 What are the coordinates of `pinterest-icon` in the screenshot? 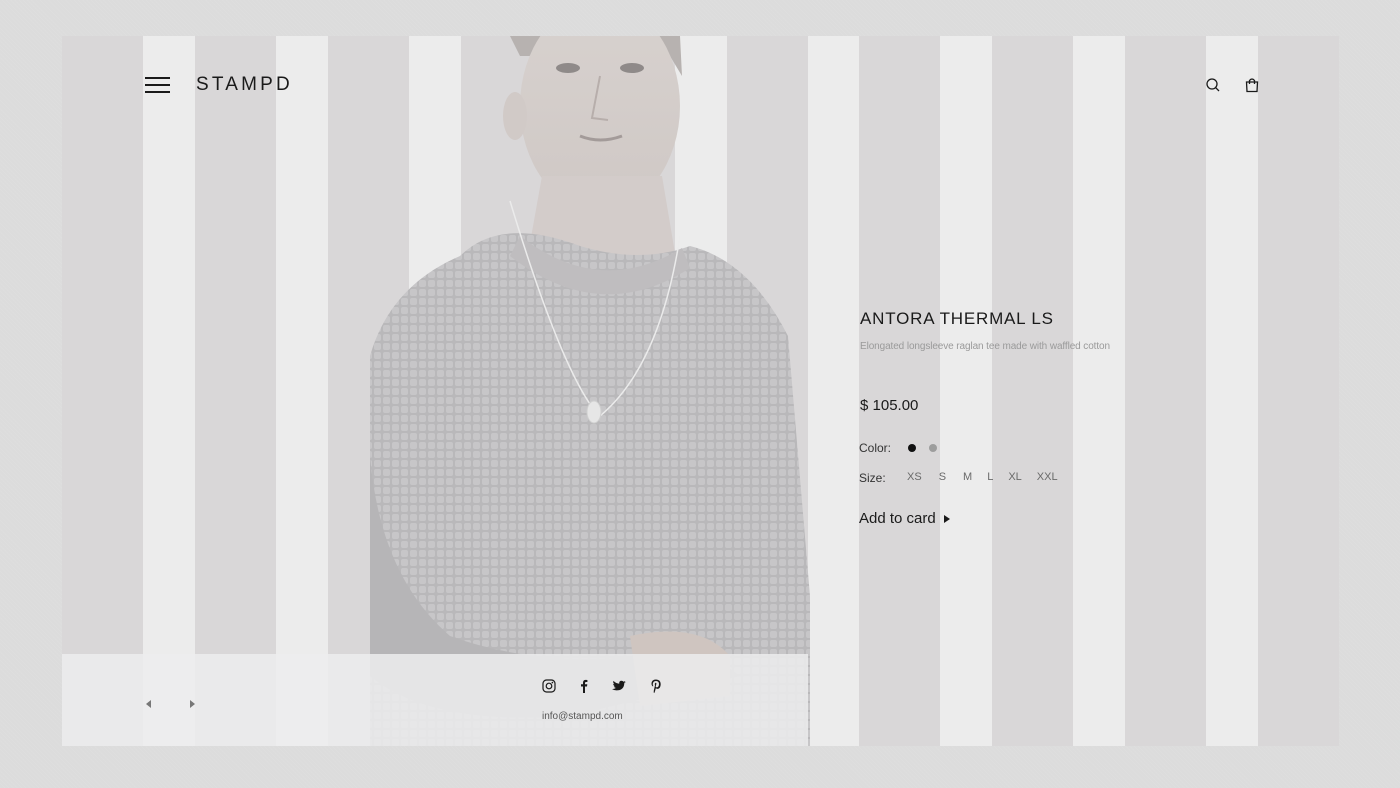 It's located at (656, 686).